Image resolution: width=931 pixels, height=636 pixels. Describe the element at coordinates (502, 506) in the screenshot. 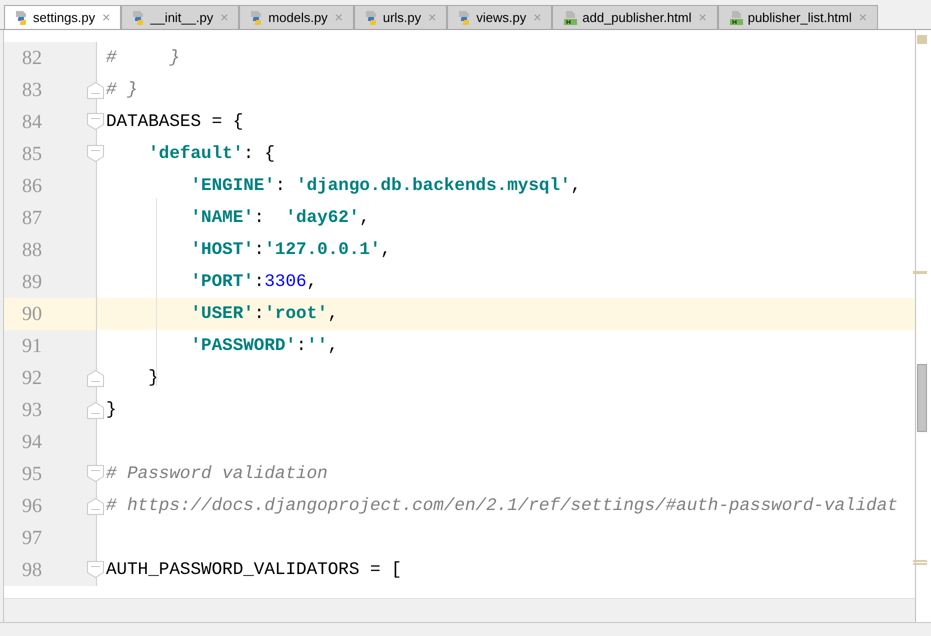

I see `code-line: # https://docs.djangoproject.com/en/2.1/ref/settings/#auth-password-validat` at that location.